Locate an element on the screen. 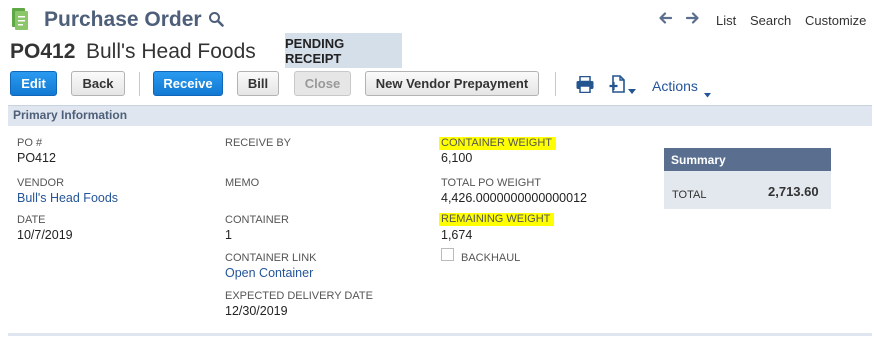  total-po-weight-value: 4,426.0000000000000012 is located at coordinates (514, 198).